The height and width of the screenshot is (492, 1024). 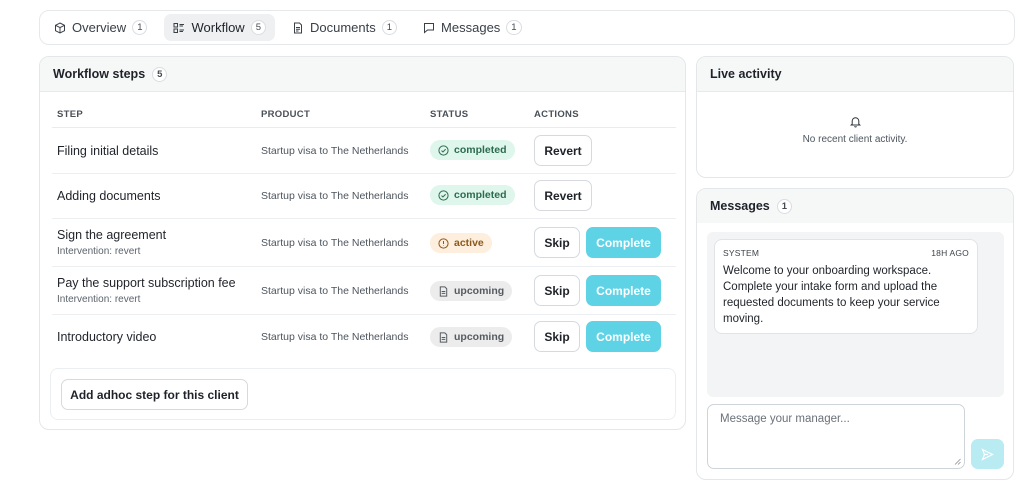 What do you see at coordinates (855, 206) in the screenshot?
I see `messages-header: Messages 1` at bounding box center [855, 206].